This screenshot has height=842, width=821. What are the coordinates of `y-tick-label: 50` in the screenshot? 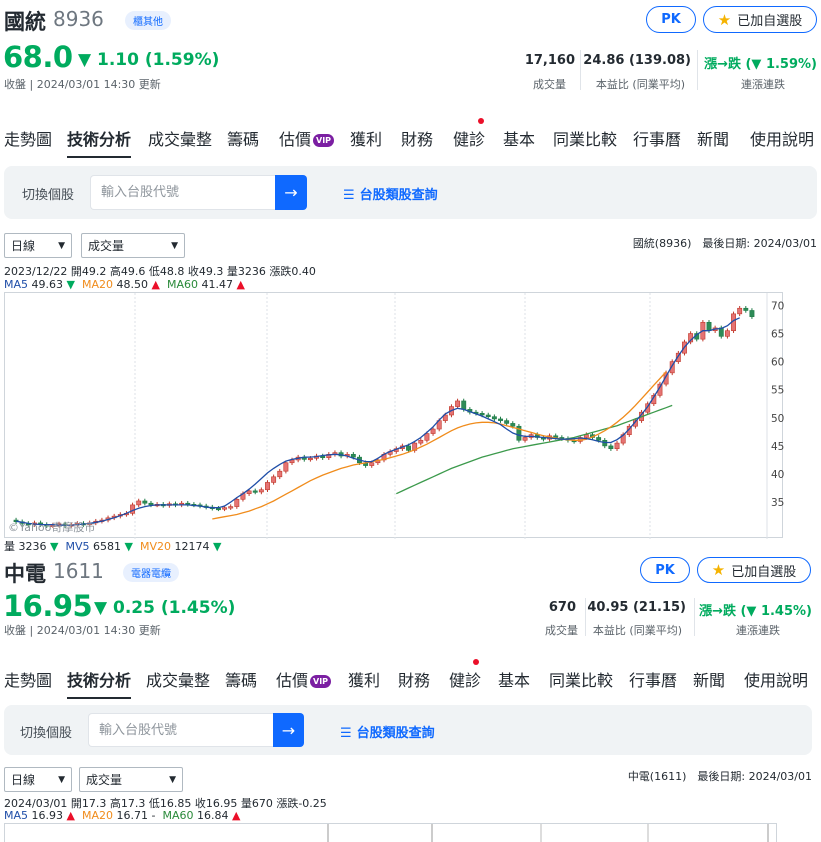 It's located at (777, 419).